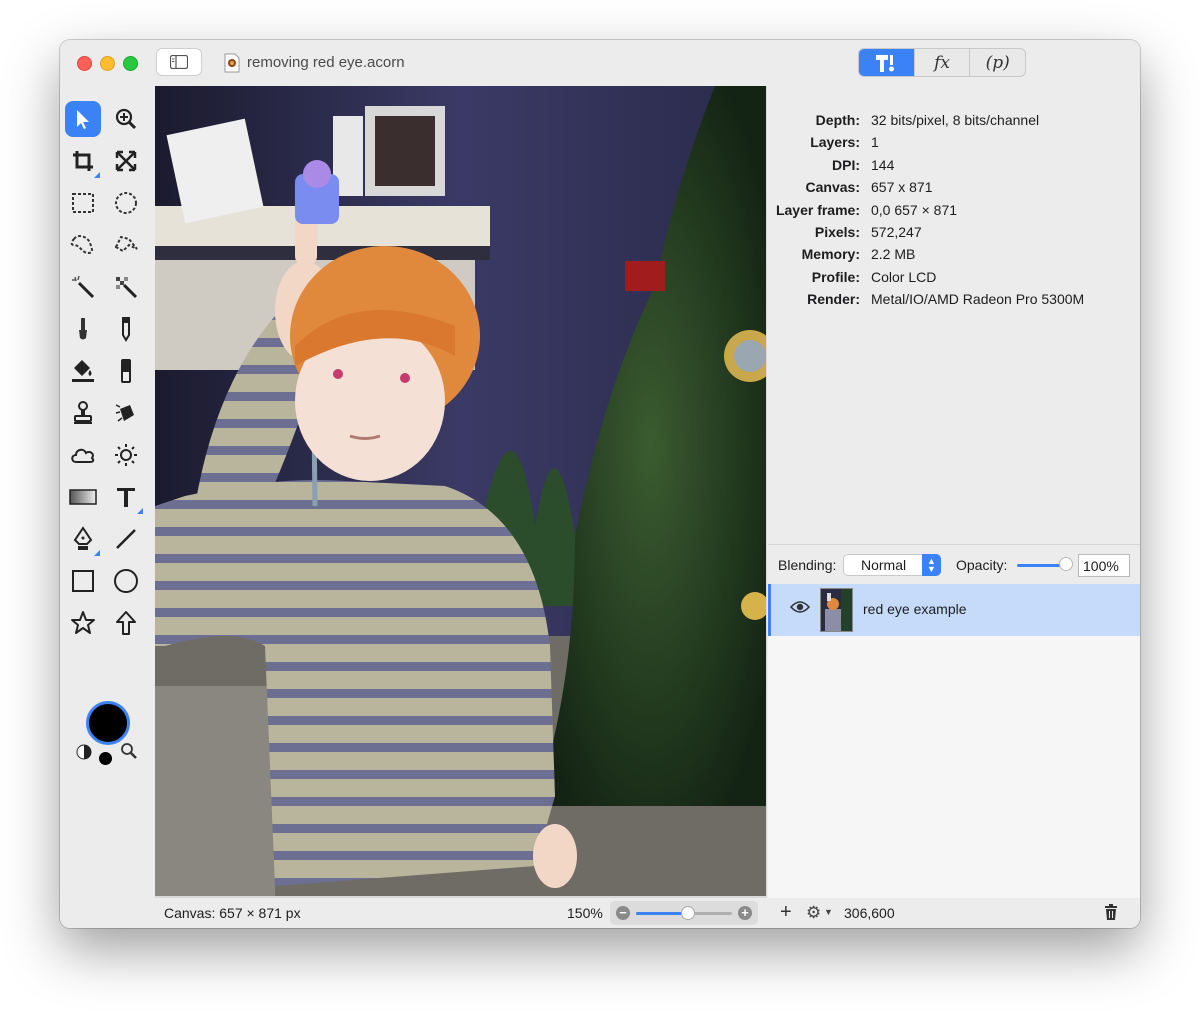 This screenshot has height=1012, width=1200. I want to click on polygon-lasso-tool, so click(126, 245).